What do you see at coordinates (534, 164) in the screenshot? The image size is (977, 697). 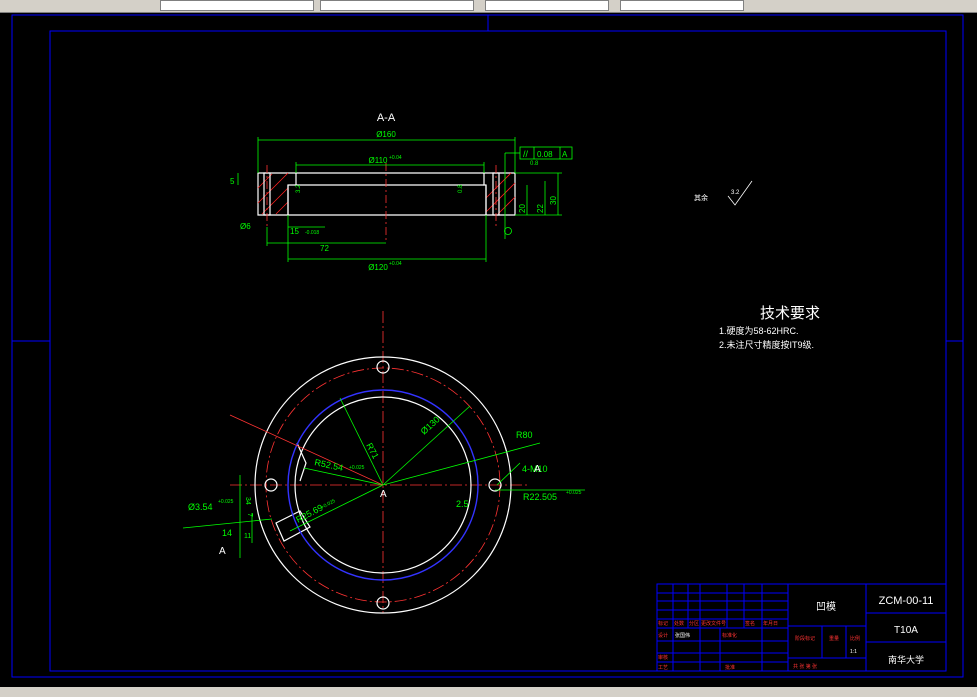 I see `rough-right: 0.8` at bounding box center [534, 164].